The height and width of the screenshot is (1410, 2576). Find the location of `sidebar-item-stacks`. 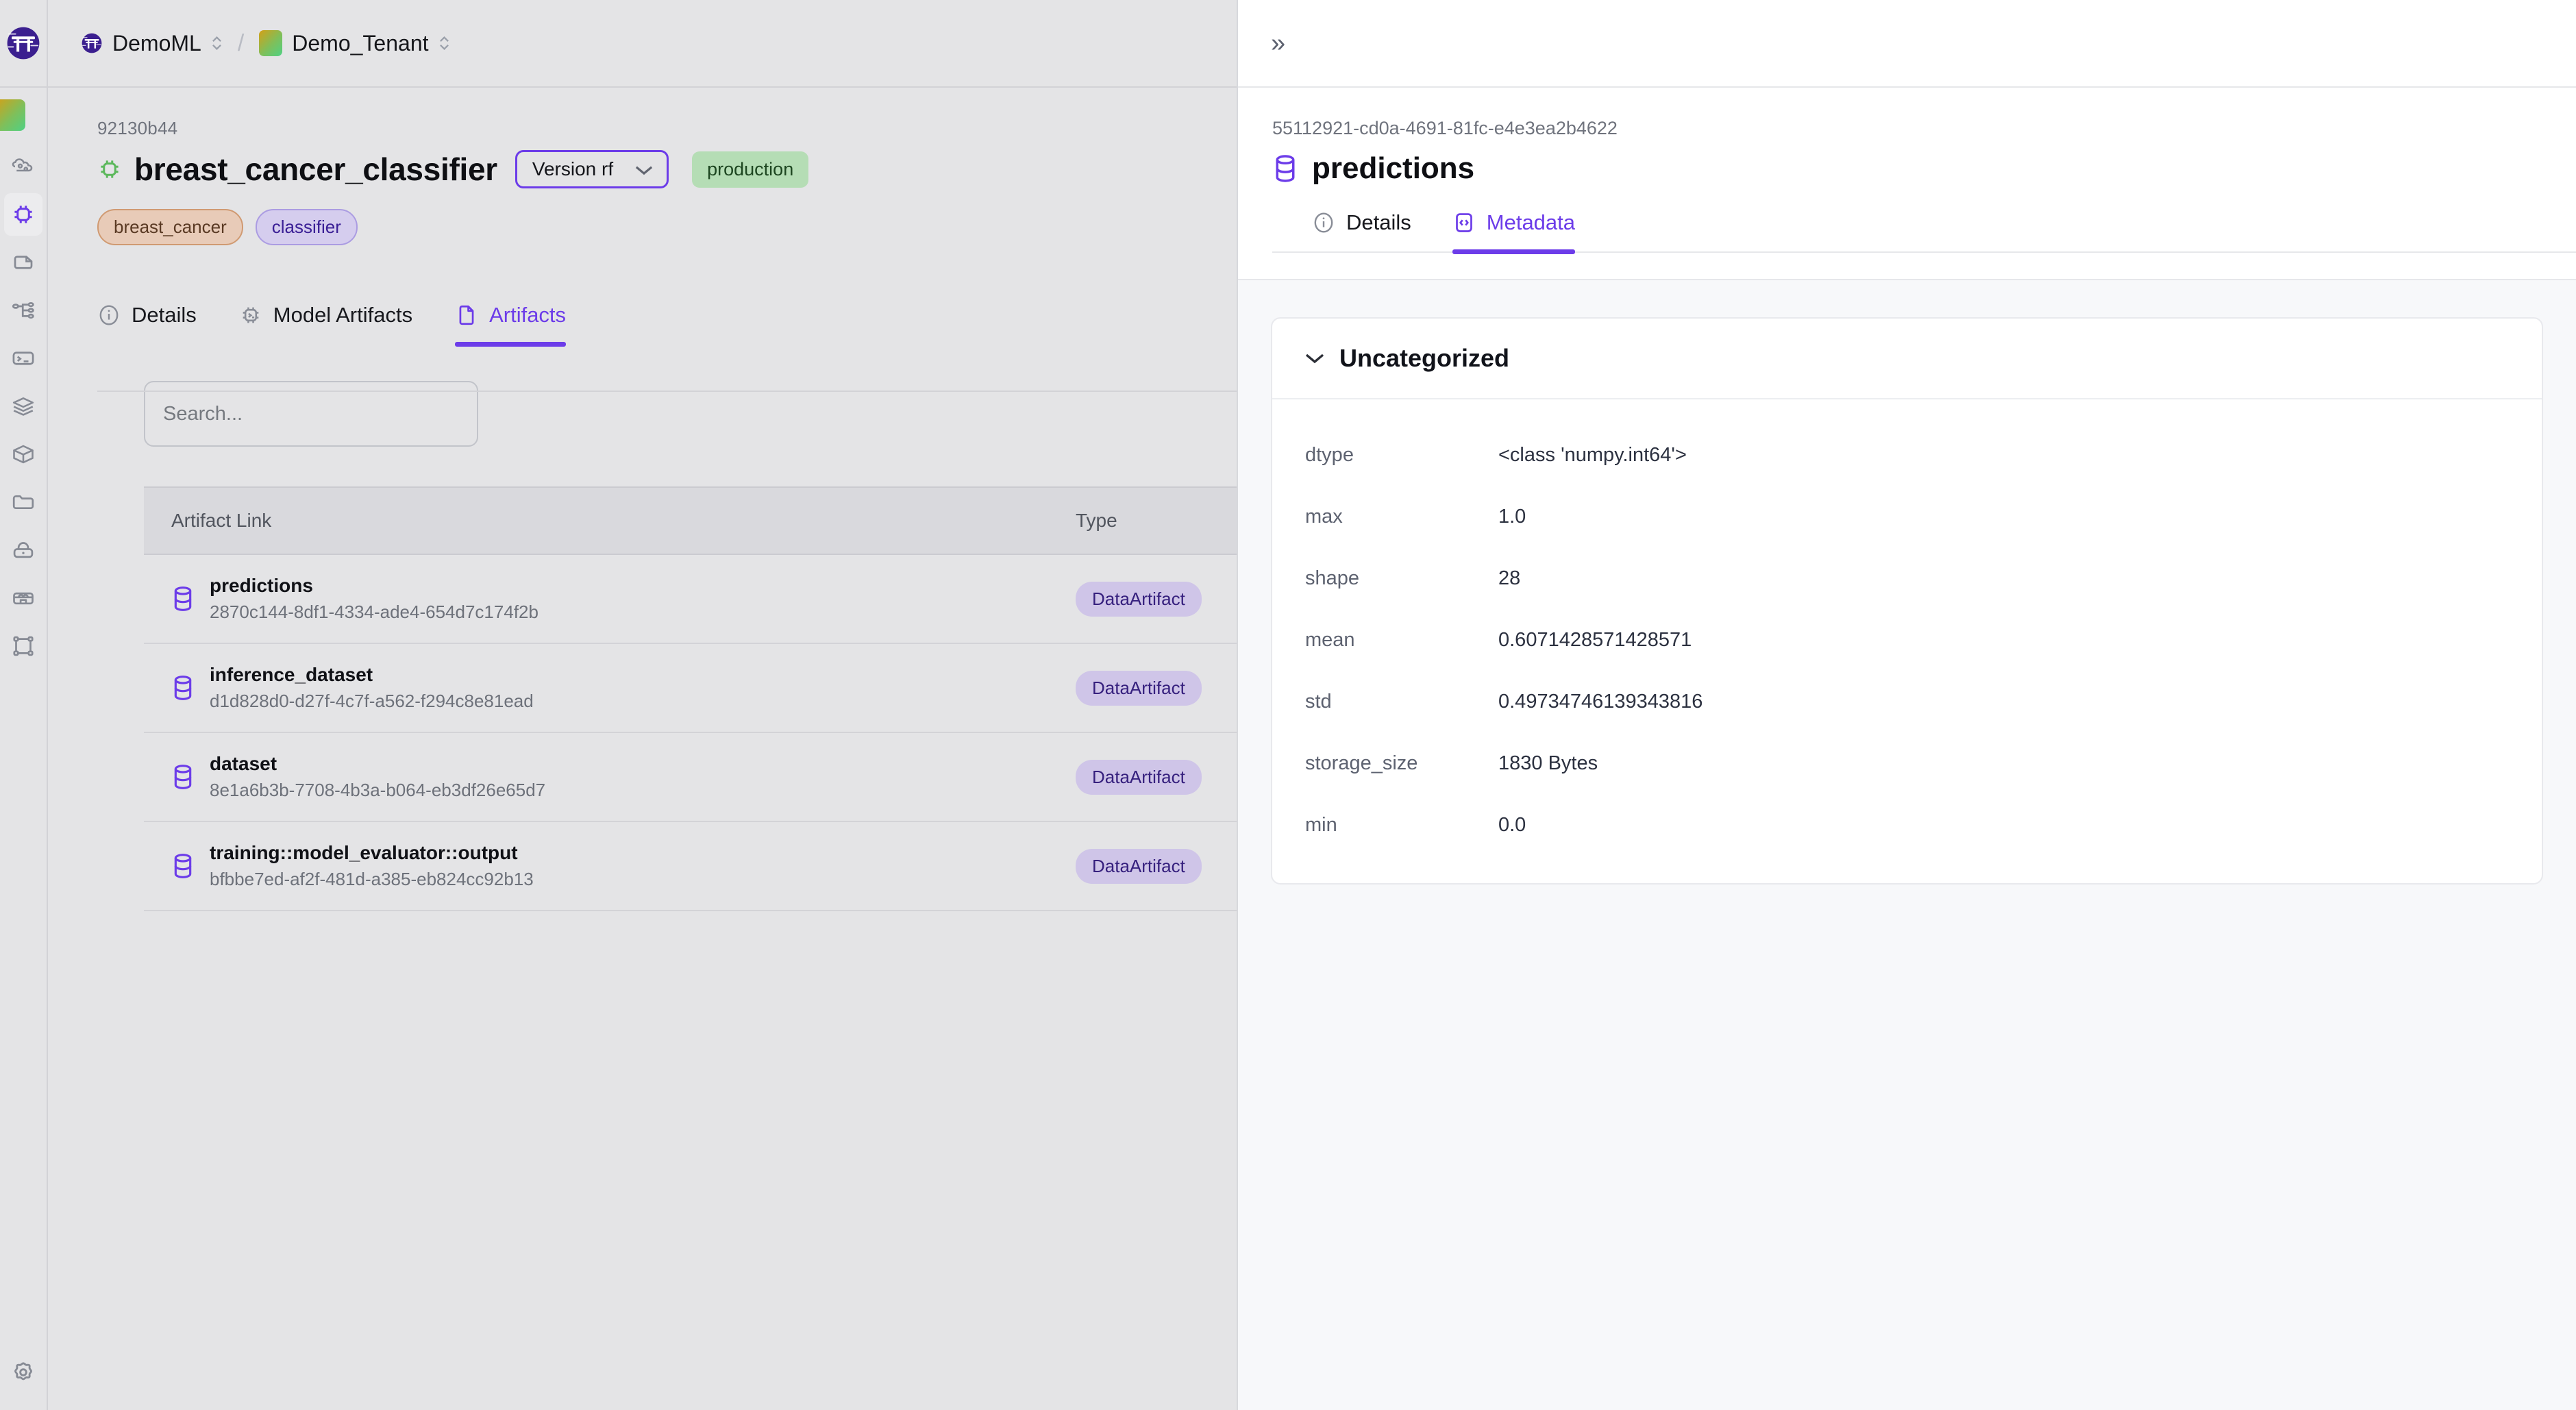

sidebar-item-stacks is located at coordinates (23, 406).